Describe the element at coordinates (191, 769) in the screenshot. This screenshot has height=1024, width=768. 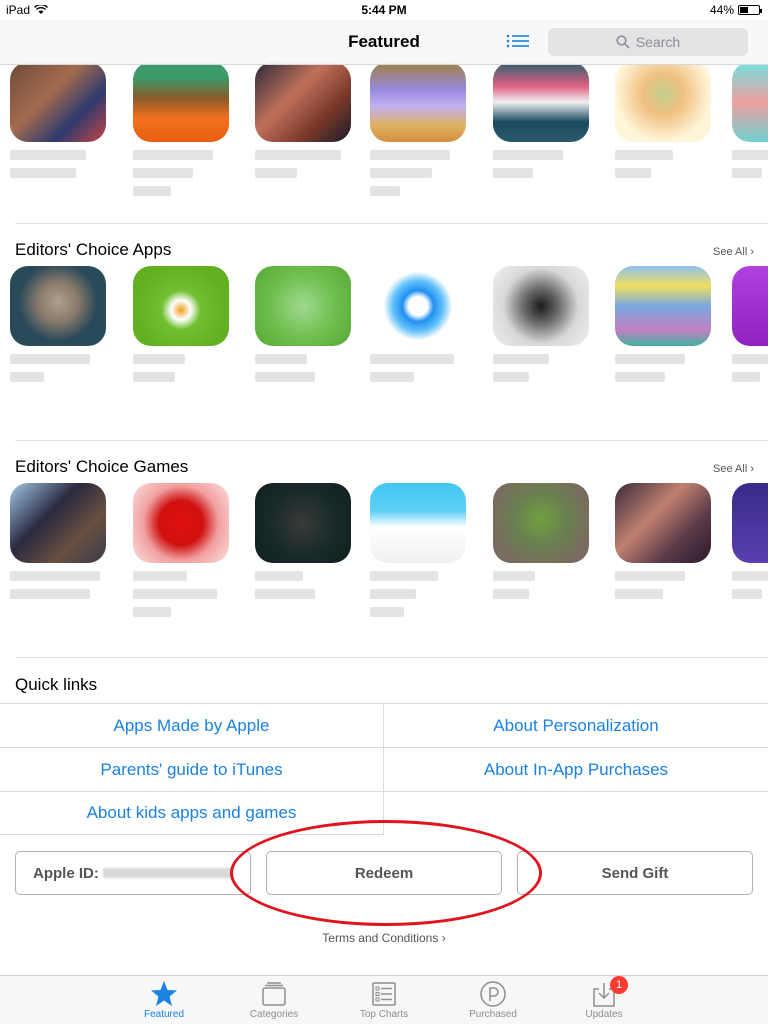
I see `quick-link-parents-guide: Parents' guide to iTunes` at that location.